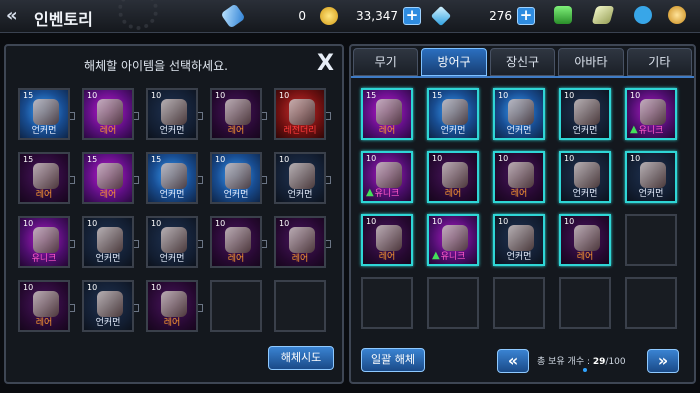 This screenshot has width=700, height=393. I want to click on revolver-icon, so click(46, 112).